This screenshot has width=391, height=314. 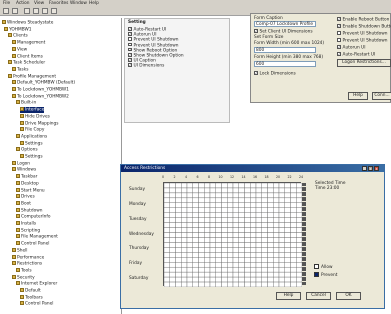 What do you see at coordinates (31, 136) in the screenshot?
I see `tree-item: Applications` at bounding box center [31, 136].